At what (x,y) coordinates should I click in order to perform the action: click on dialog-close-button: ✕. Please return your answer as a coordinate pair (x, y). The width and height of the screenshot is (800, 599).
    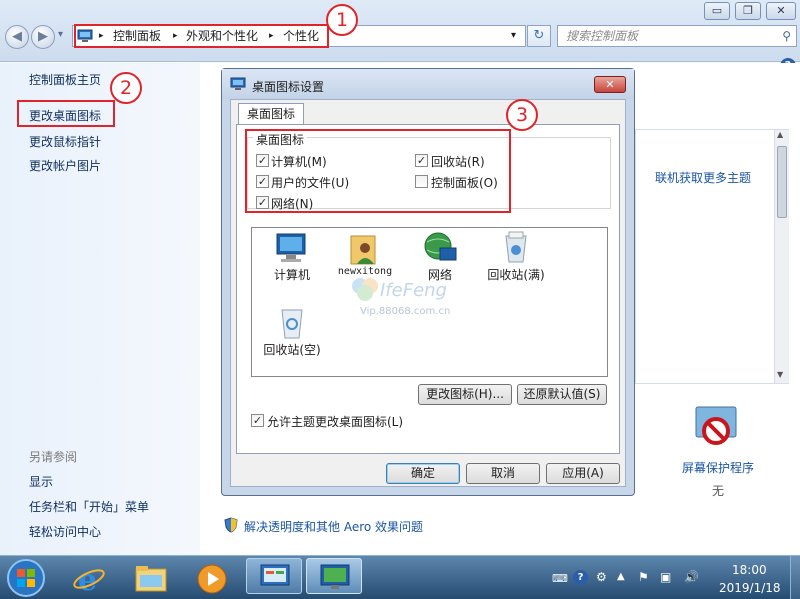
    Looking at the image, I should click on (610, 84).